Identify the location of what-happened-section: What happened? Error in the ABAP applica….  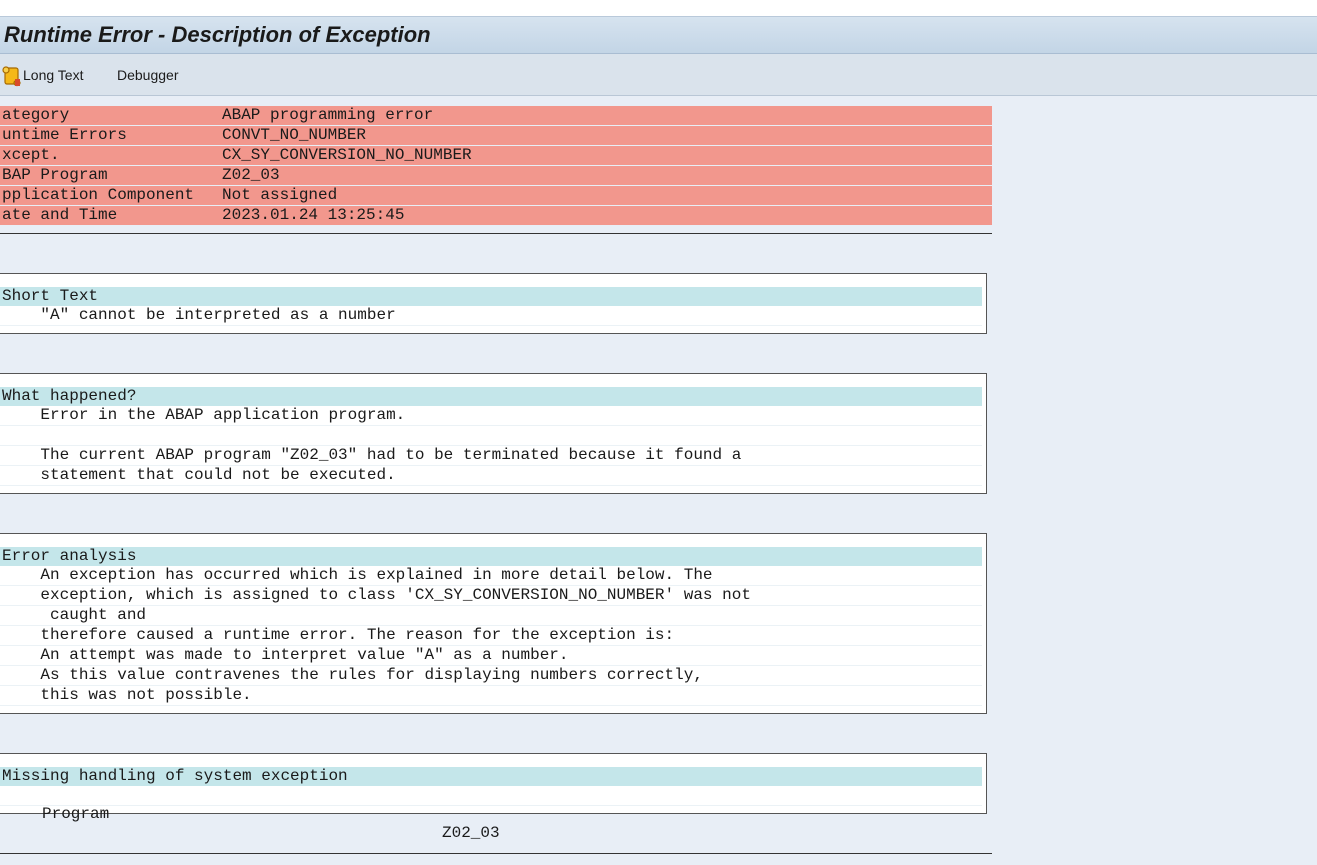
(493, 433).